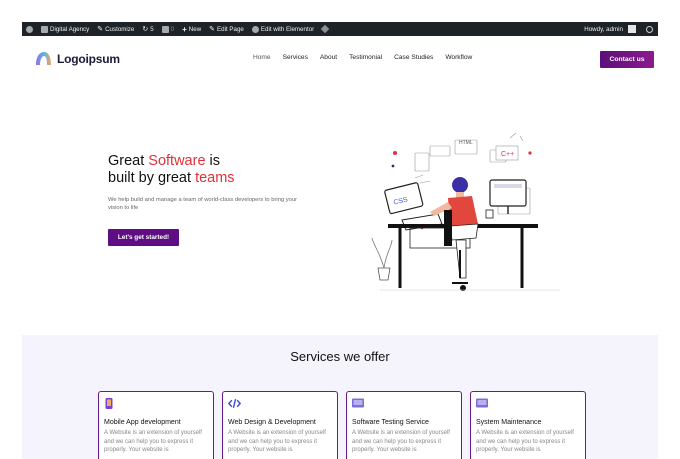 This screenshot has height=459, width=680. What do you see at coordinates (44, 29) in the screenshot?
I see `home-icon` at bounding box center [44, 29].